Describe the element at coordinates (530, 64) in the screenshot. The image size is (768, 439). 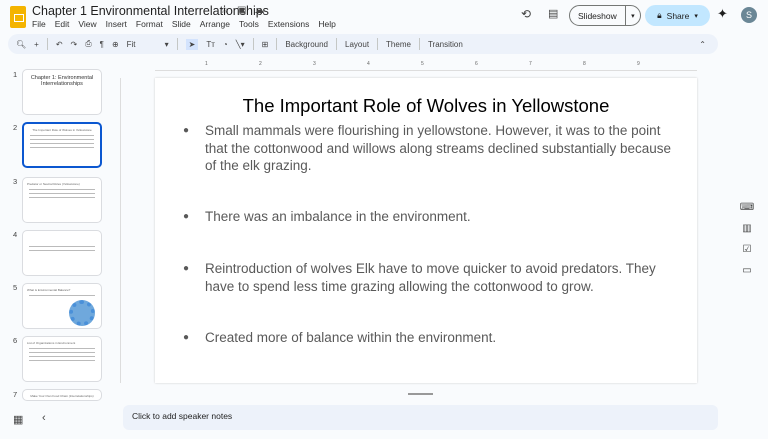
I see `ruler-label: 7` at that location.